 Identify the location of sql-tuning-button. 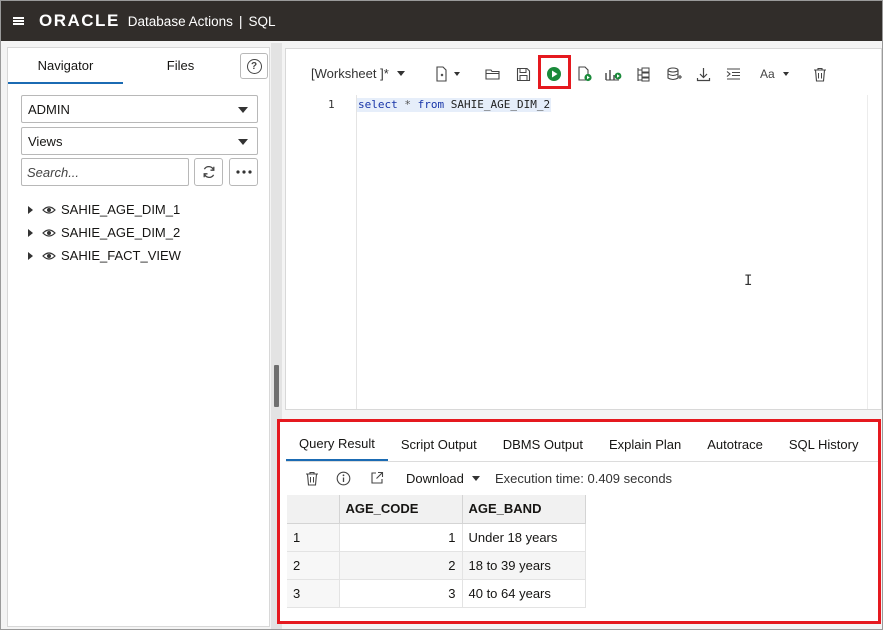
(674, 74).